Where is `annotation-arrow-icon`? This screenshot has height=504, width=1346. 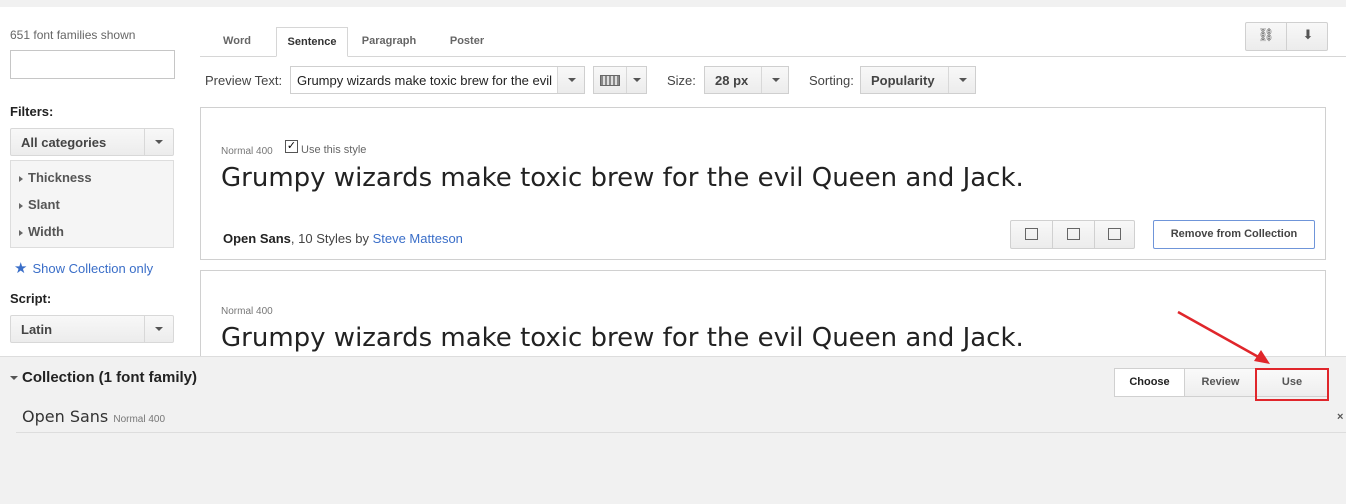 annotation-arrow-icon is located at coordinates (1223, 337).